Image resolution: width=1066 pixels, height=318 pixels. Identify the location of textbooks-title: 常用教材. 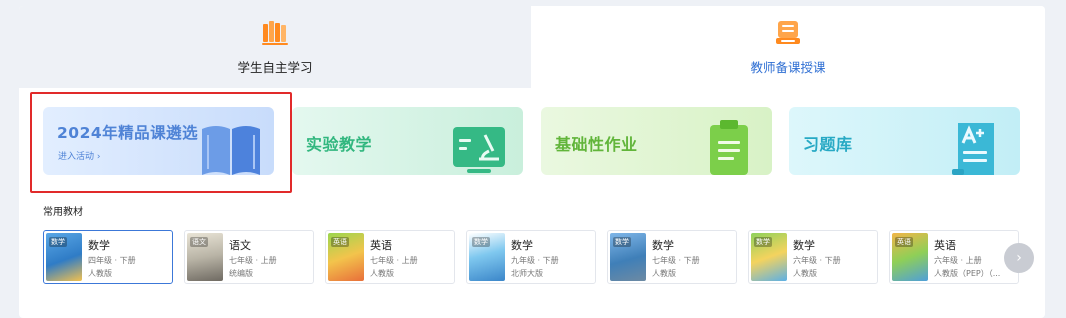
(63, 212).